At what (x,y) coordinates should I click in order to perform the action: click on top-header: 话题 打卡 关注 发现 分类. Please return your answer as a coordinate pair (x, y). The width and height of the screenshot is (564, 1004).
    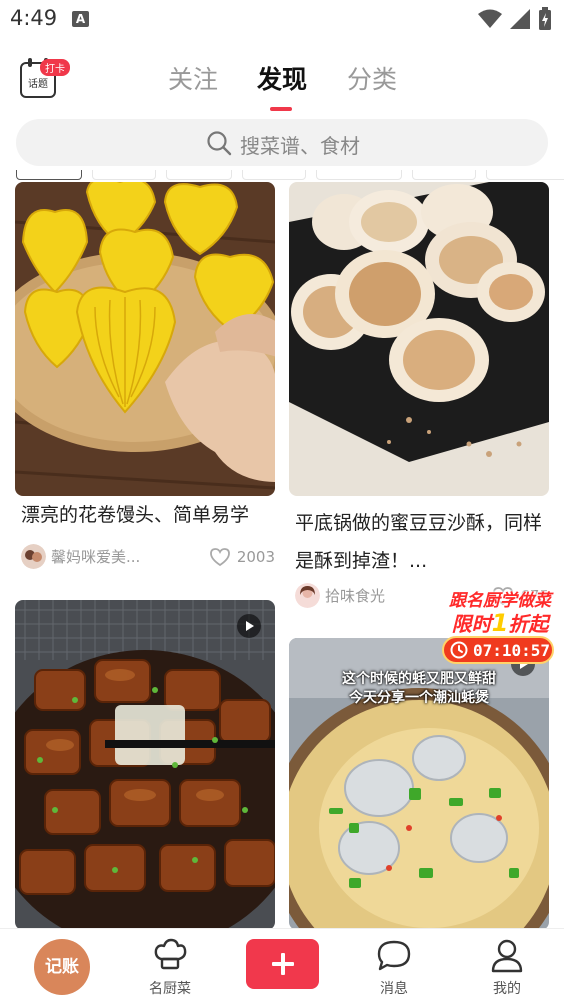
    Looking at the image, I should click on (282, 80).